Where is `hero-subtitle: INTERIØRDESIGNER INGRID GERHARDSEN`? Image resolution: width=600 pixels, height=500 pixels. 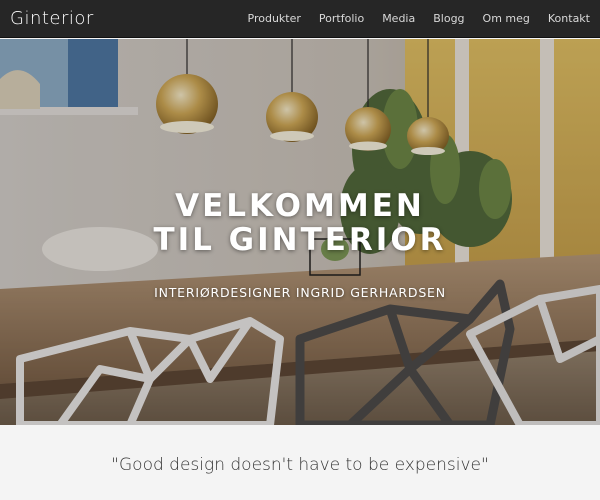
hero-subtitle: INTERIØRDESIGNER INGRID GERHARDSEN is located at coordinates (300, 292).